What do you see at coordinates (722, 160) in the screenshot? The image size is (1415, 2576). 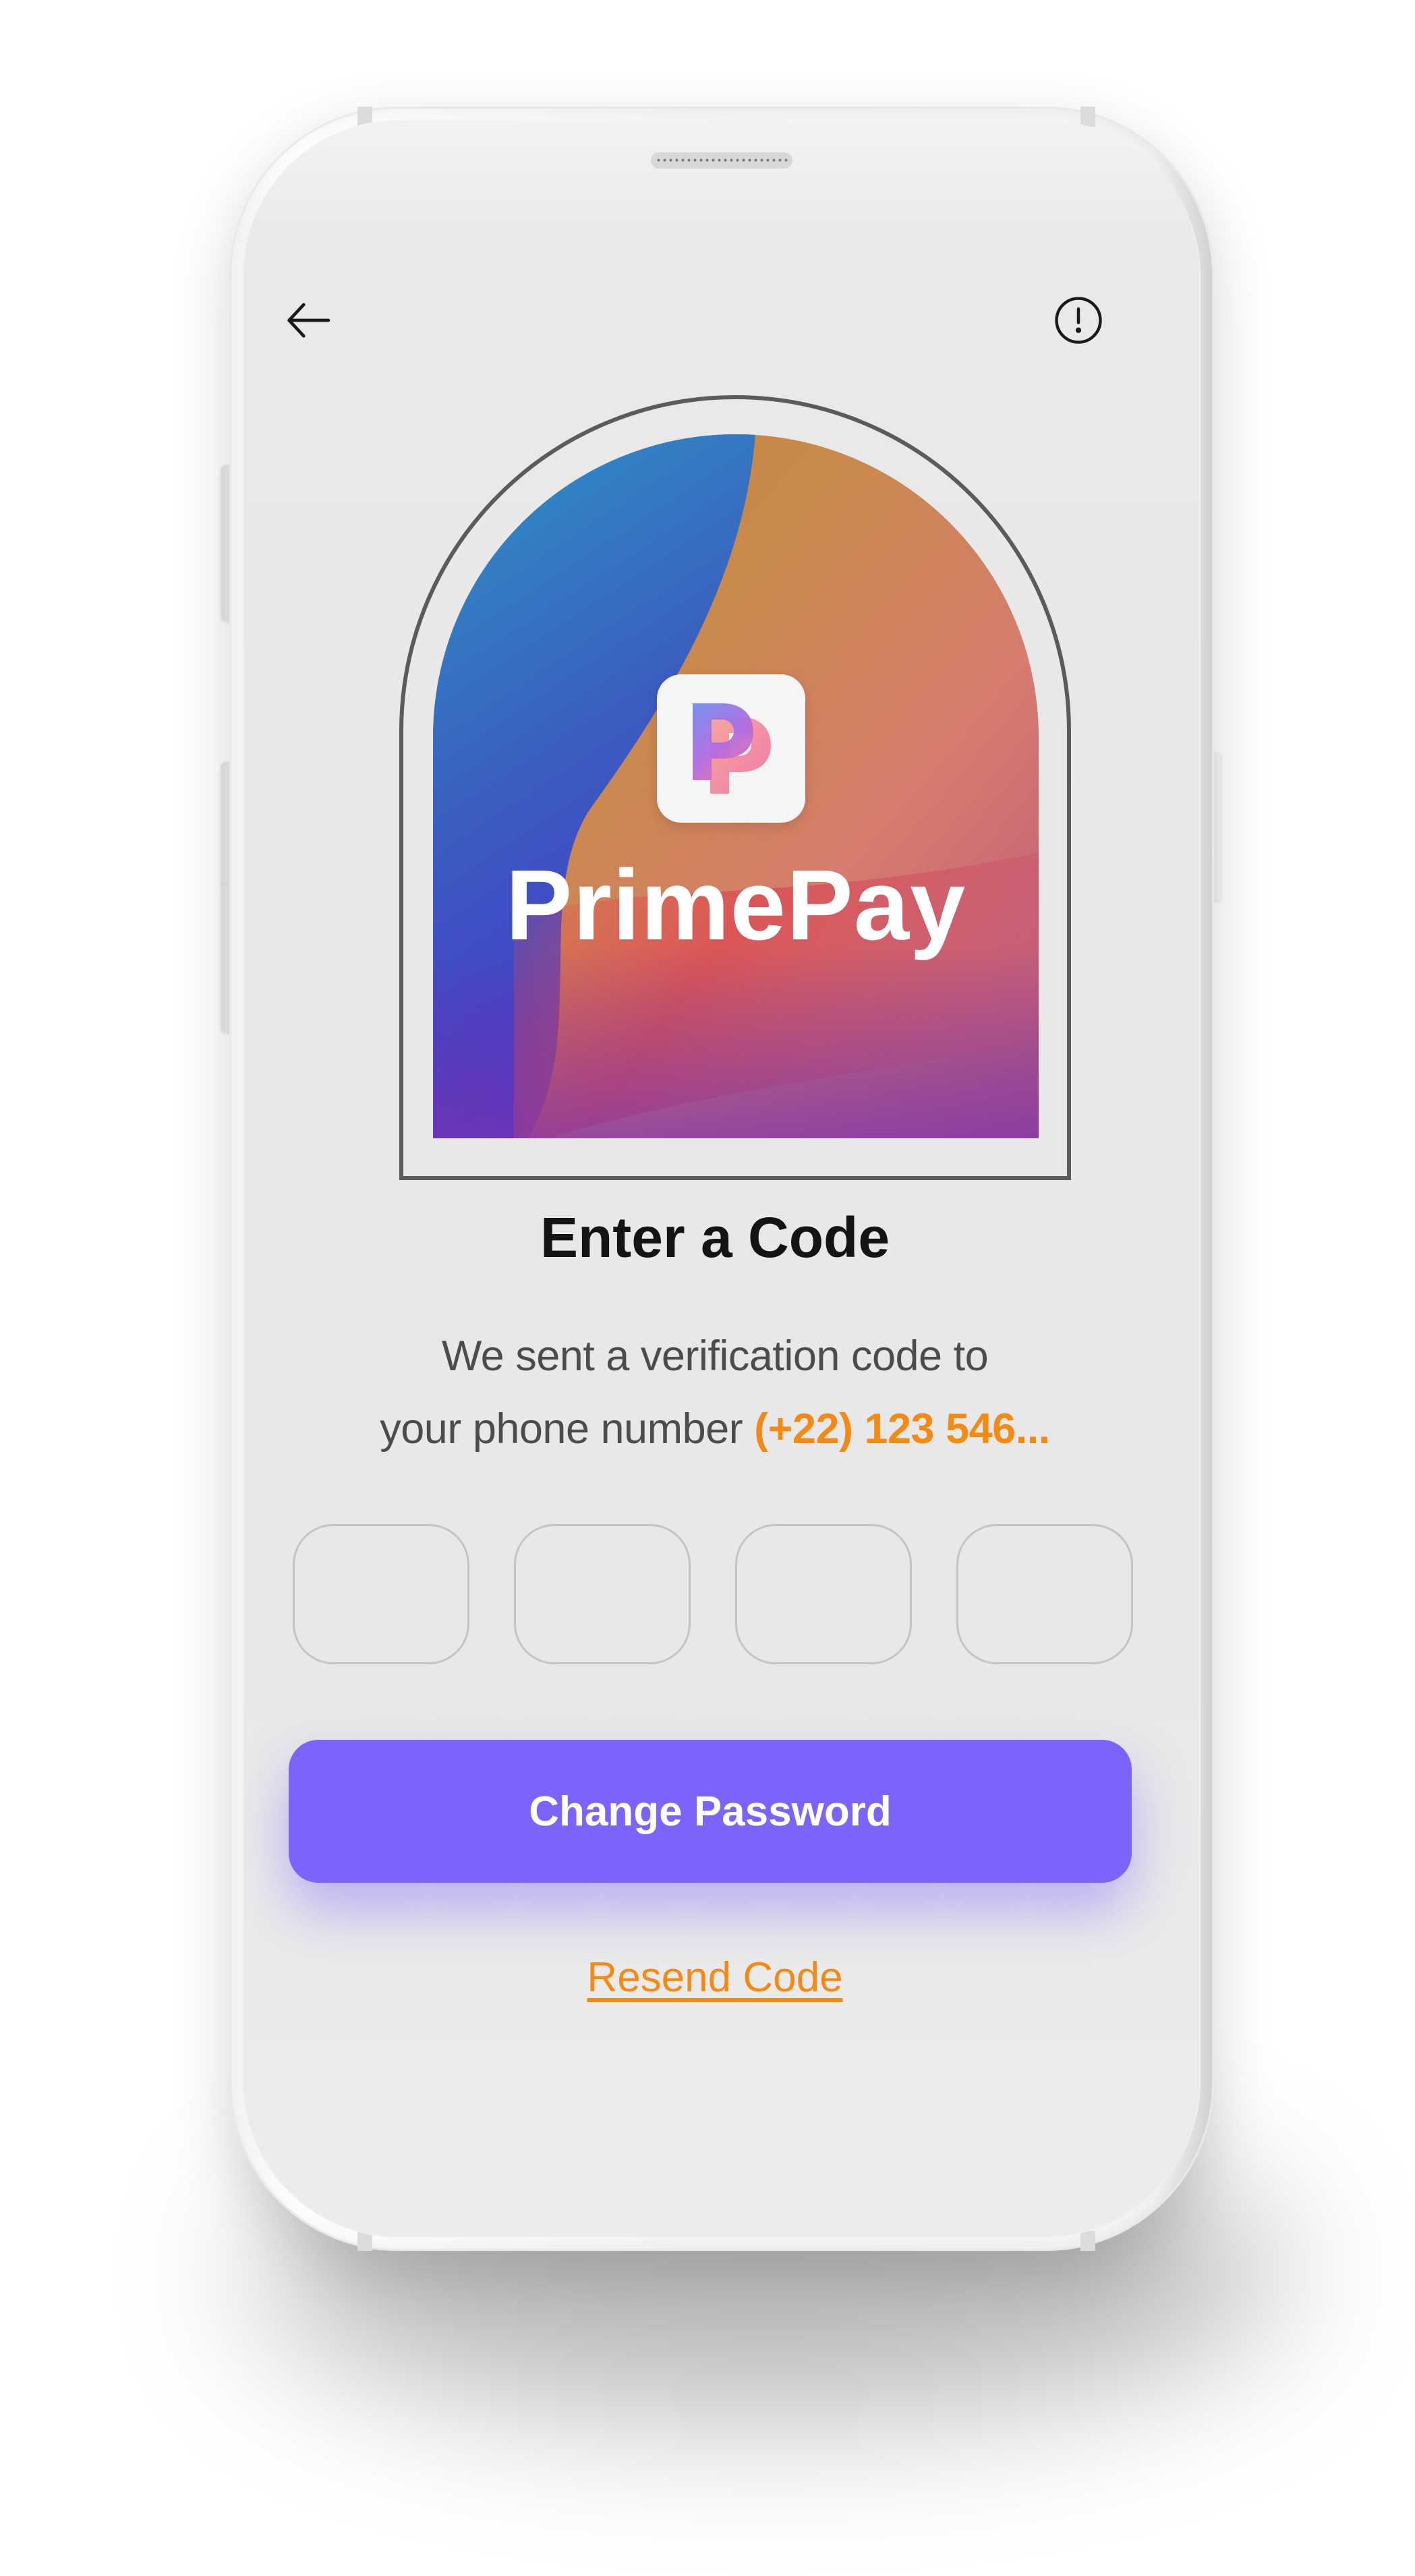 I see `earpiece-grille` at bounding box center [722, 160].